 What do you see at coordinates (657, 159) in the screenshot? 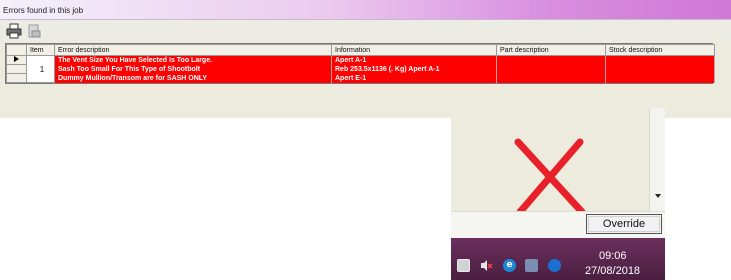
I see `vertical-scrollbar` at bounding box center [657, 159].